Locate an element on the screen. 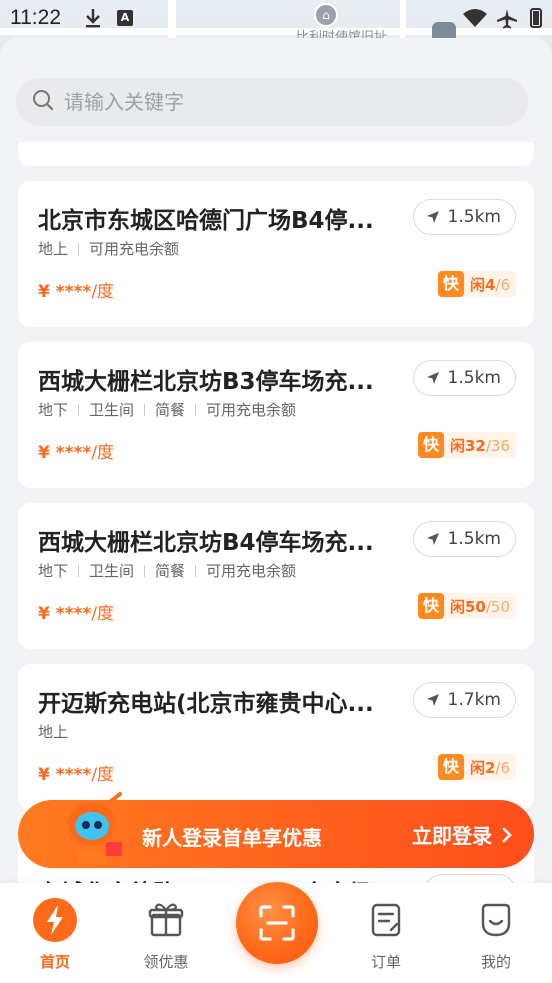  station-tags: 地上 is located at coordinates (53, 731).